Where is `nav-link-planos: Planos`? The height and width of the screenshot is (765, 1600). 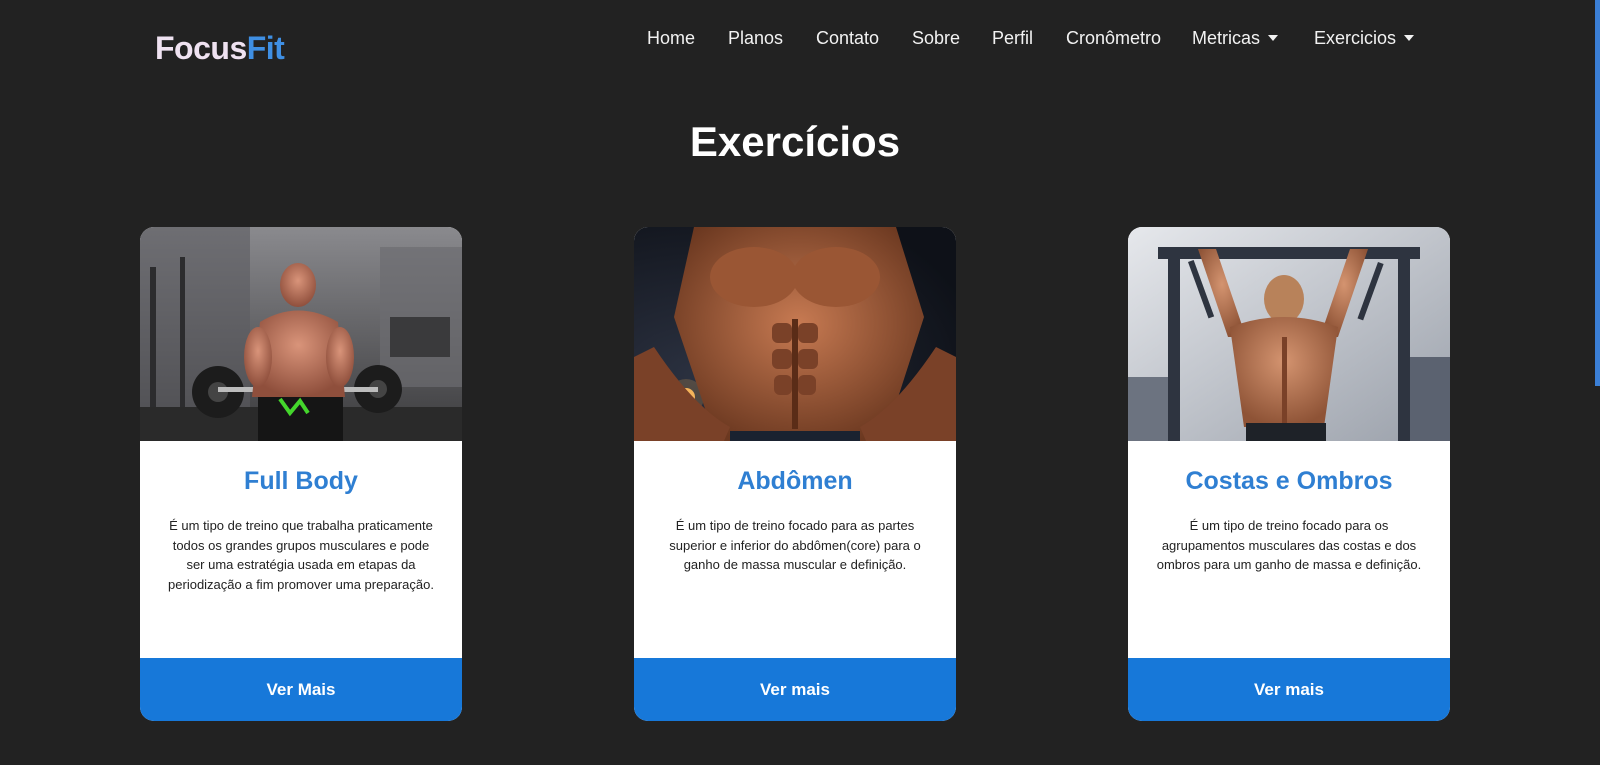
nav-link-planos: Planos is located at coordinates (755, 38).